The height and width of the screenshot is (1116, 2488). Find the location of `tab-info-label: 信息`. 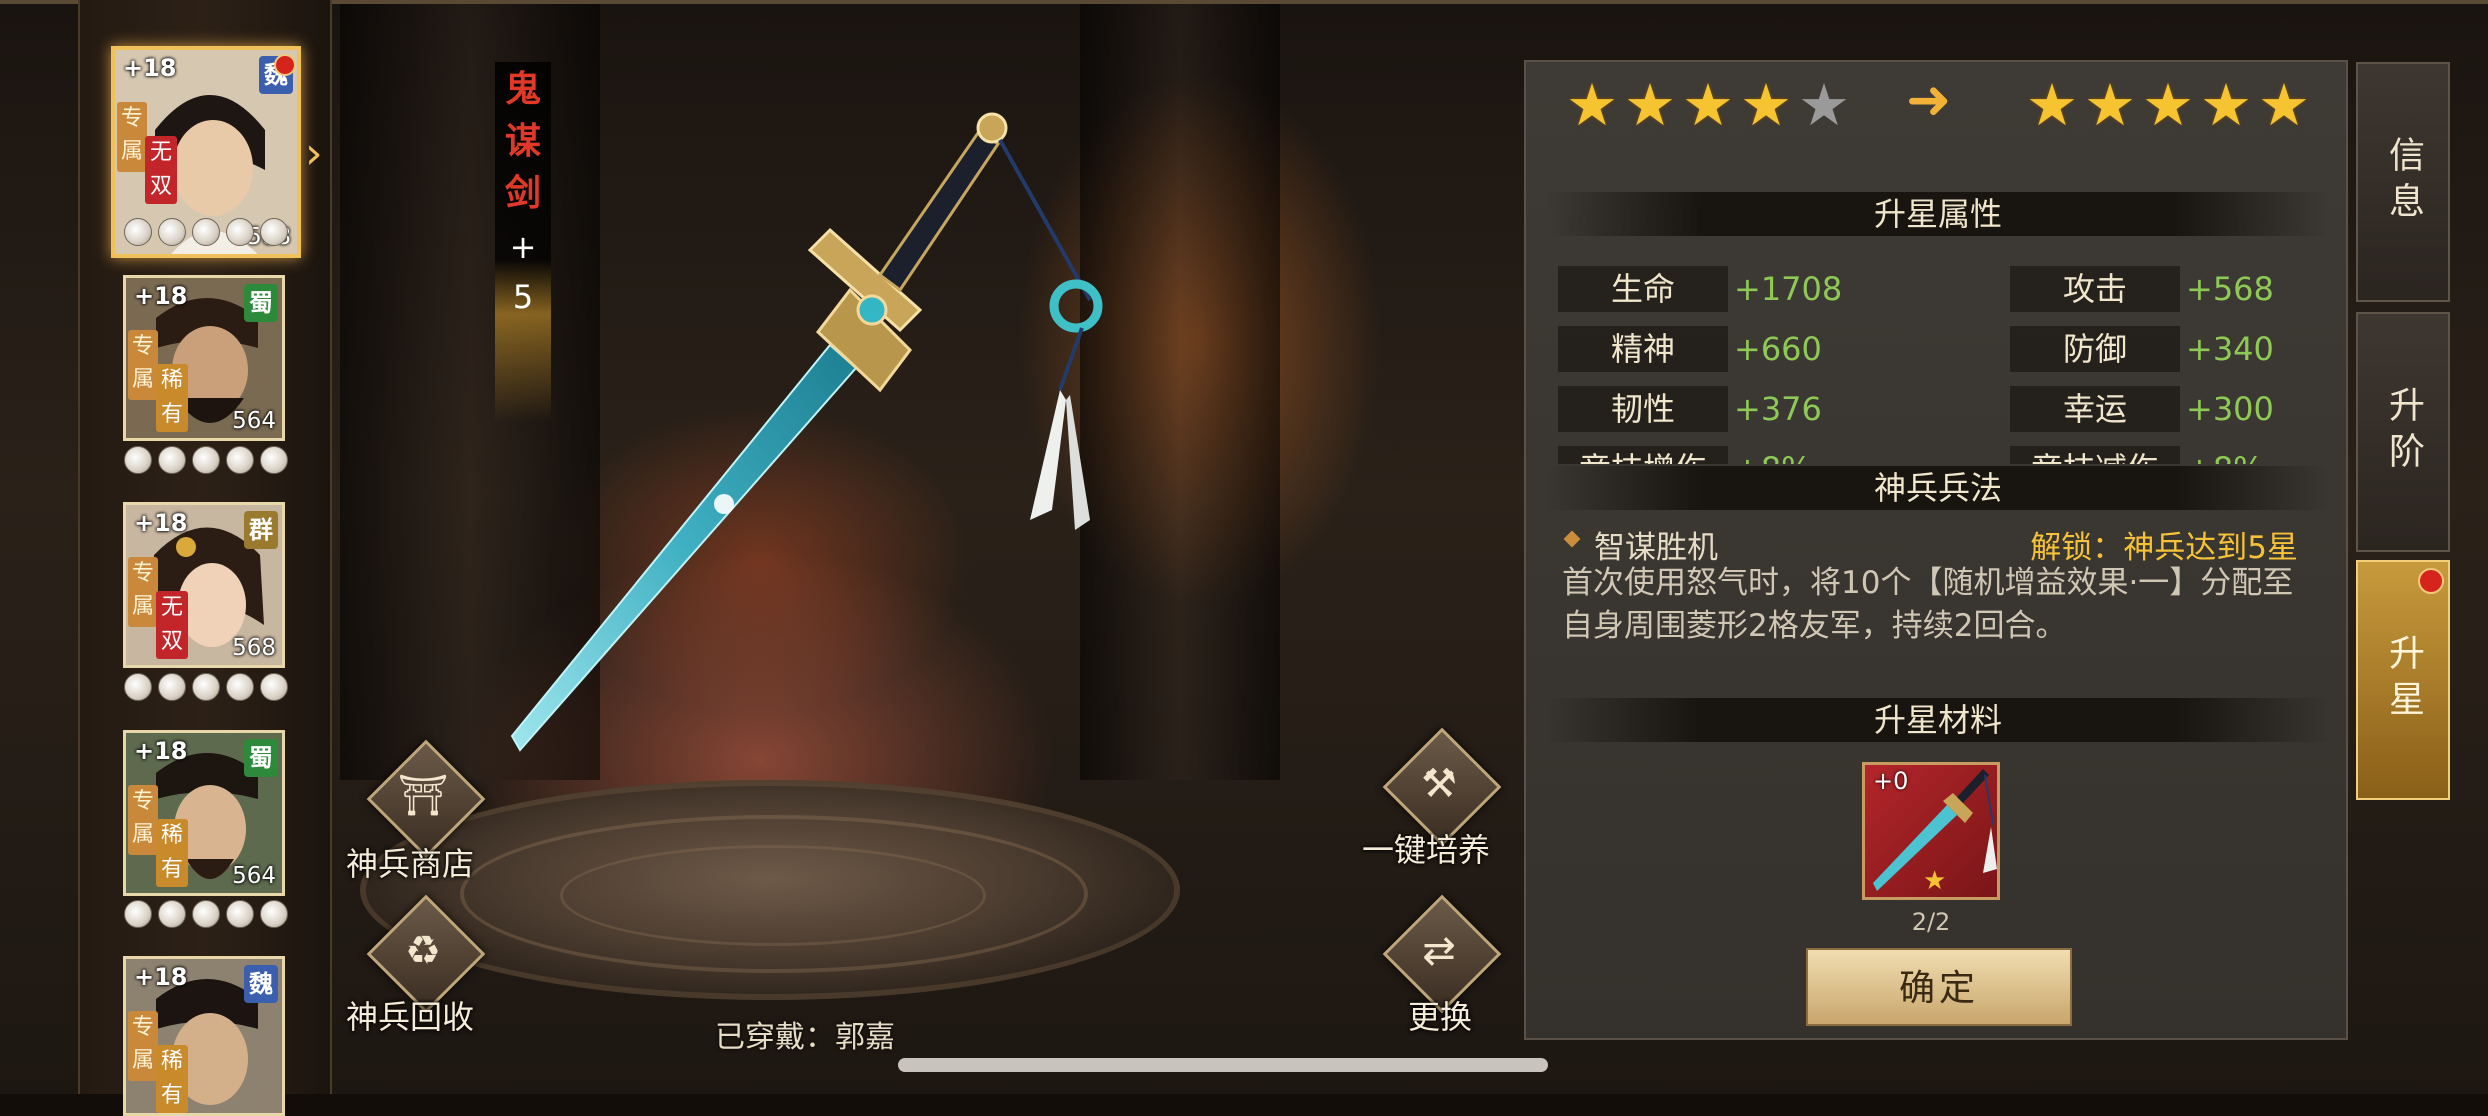

tab-info-label: 信息 is located at coordinates (2403, 182).